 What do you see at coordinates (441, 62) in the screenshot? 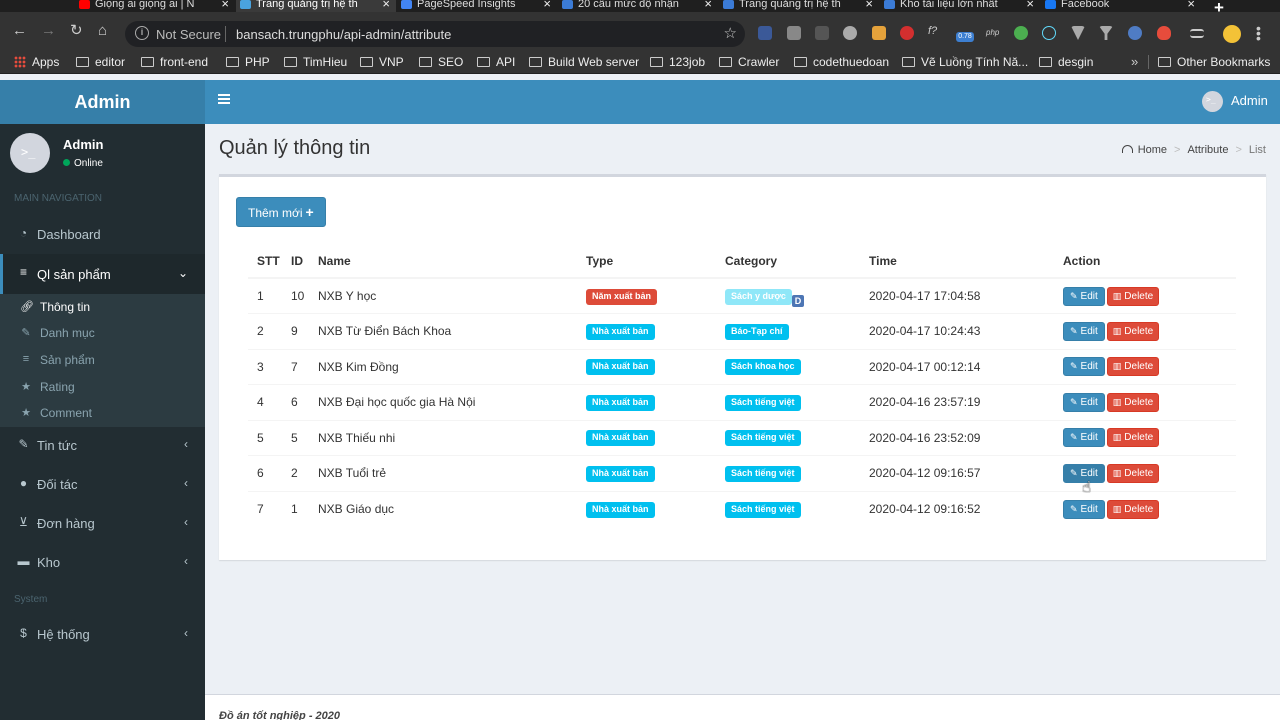
I see `bookmark-folder: SEO` at bounding box center [441, 62].